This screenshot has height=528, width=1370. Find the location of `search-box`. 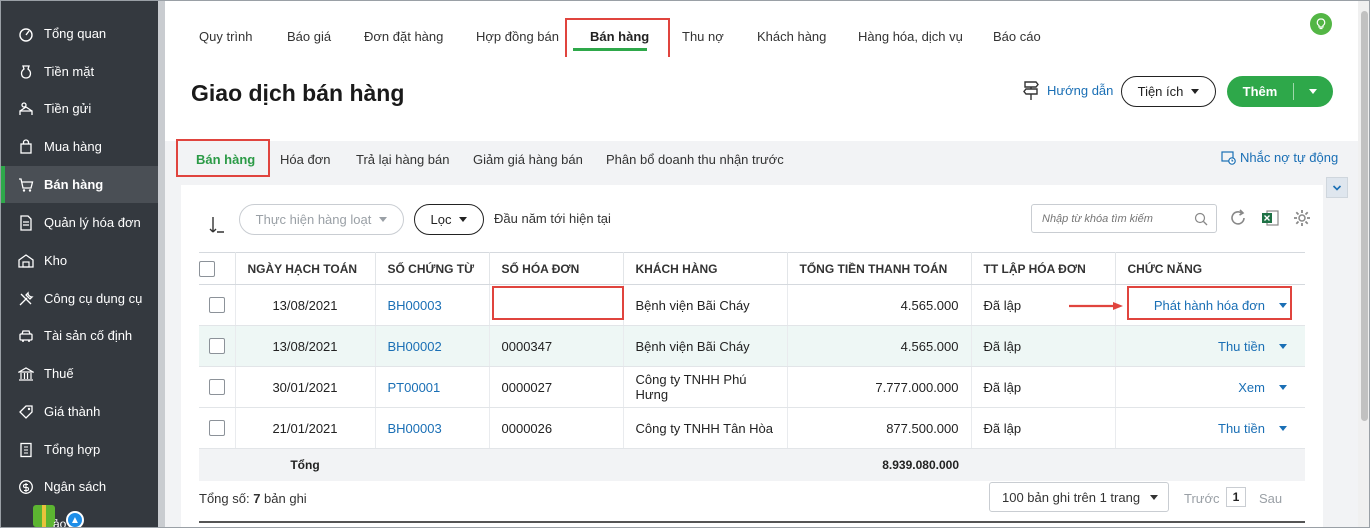

search-box is located at coordinates (1124, 218).